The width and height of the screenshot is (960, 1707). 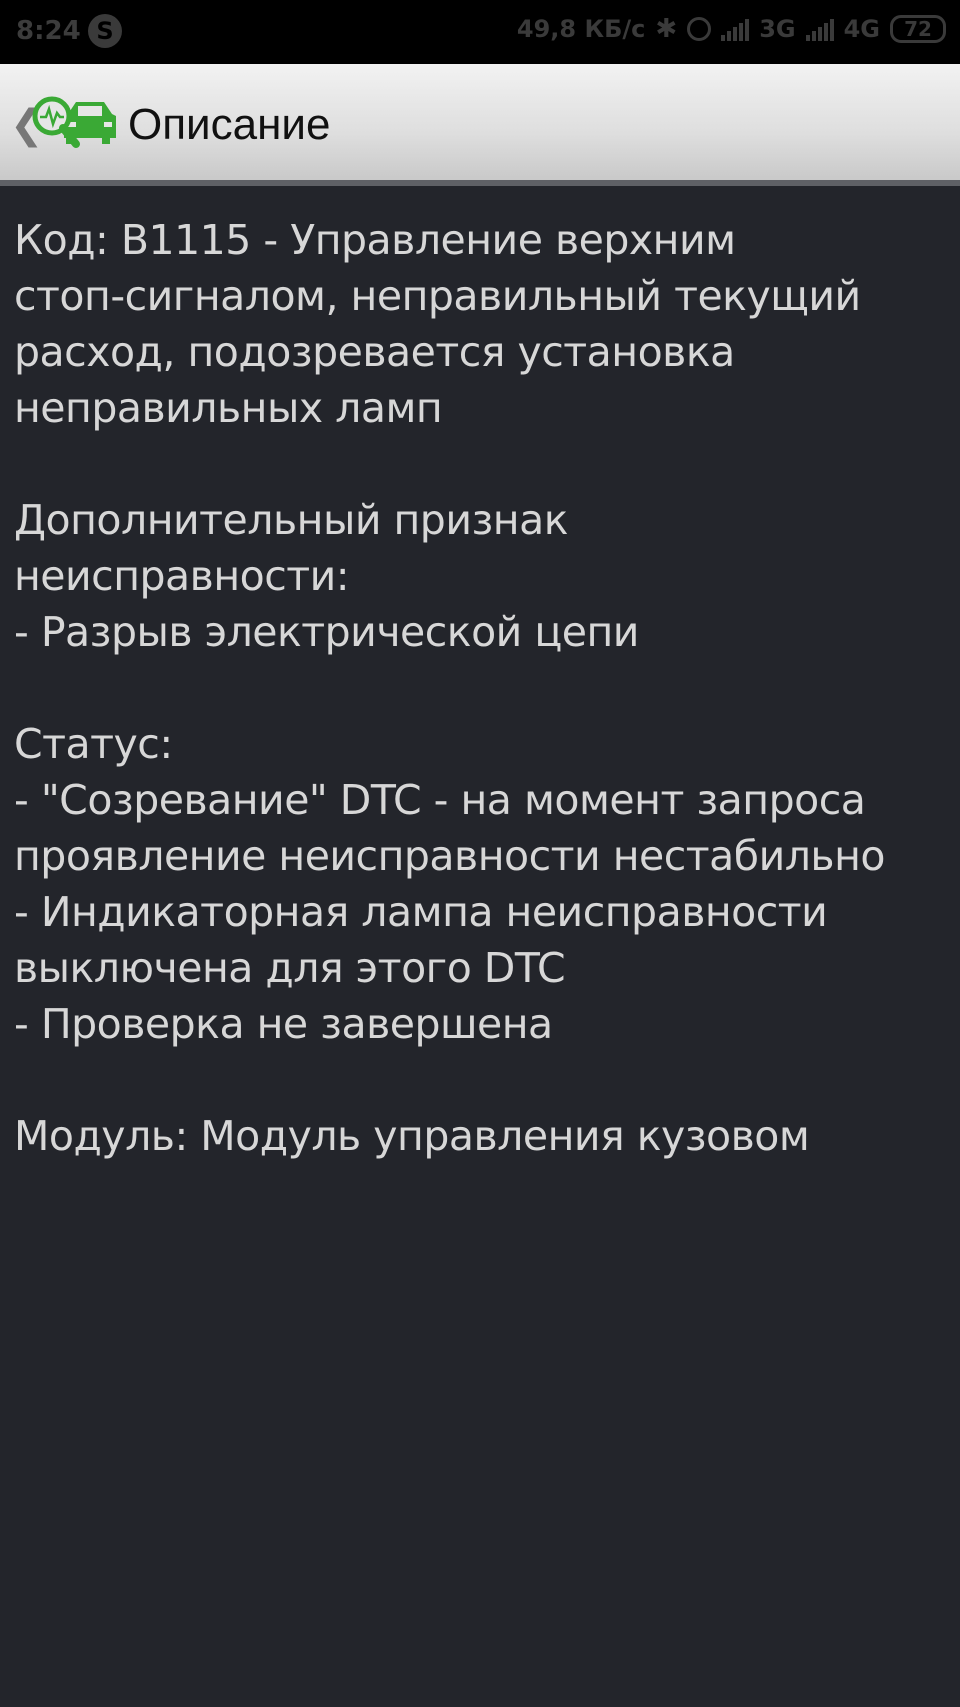 What do you see at coordinates (480, 125) in the screenshot?
I see `app-bar: ❮ Описание` at bounding box center [480, 125].